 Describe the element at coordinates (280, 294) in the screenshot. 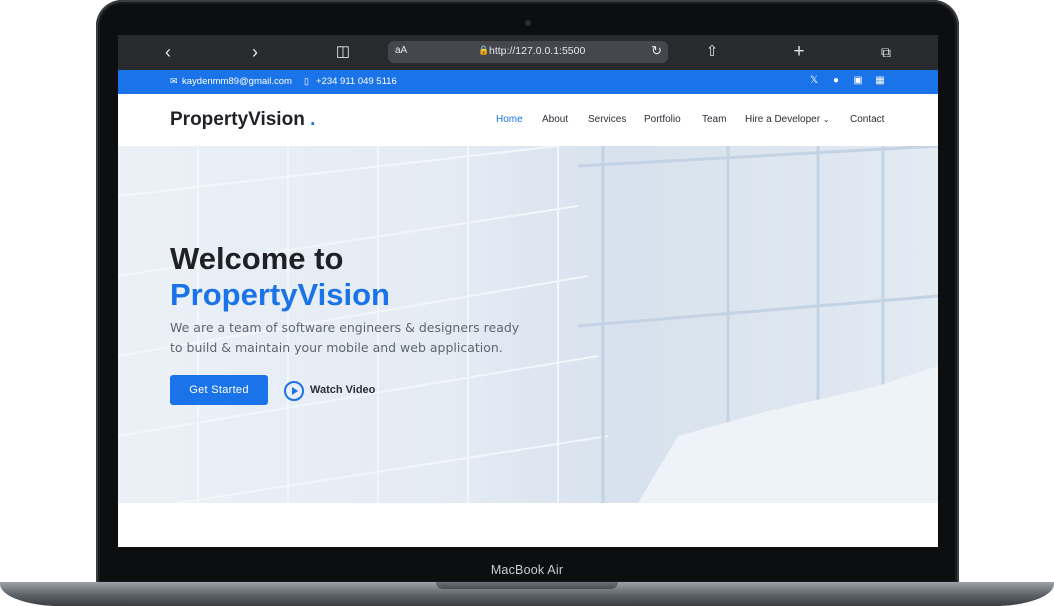

I see `hero-brand: PropertyVision` at that location.